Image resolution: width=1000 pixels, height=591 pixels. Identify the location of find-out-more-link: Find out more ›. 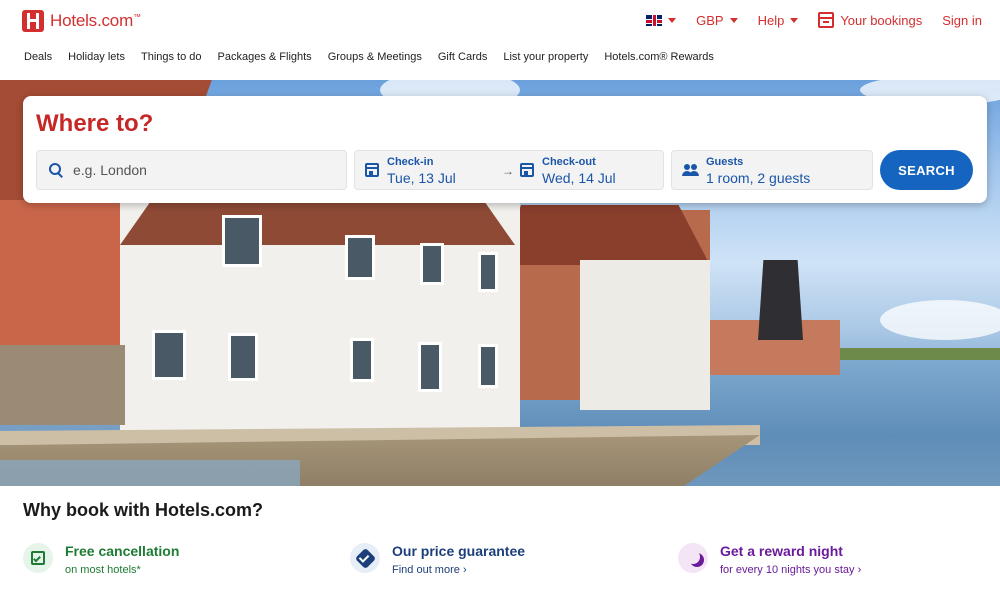
(458, 570).